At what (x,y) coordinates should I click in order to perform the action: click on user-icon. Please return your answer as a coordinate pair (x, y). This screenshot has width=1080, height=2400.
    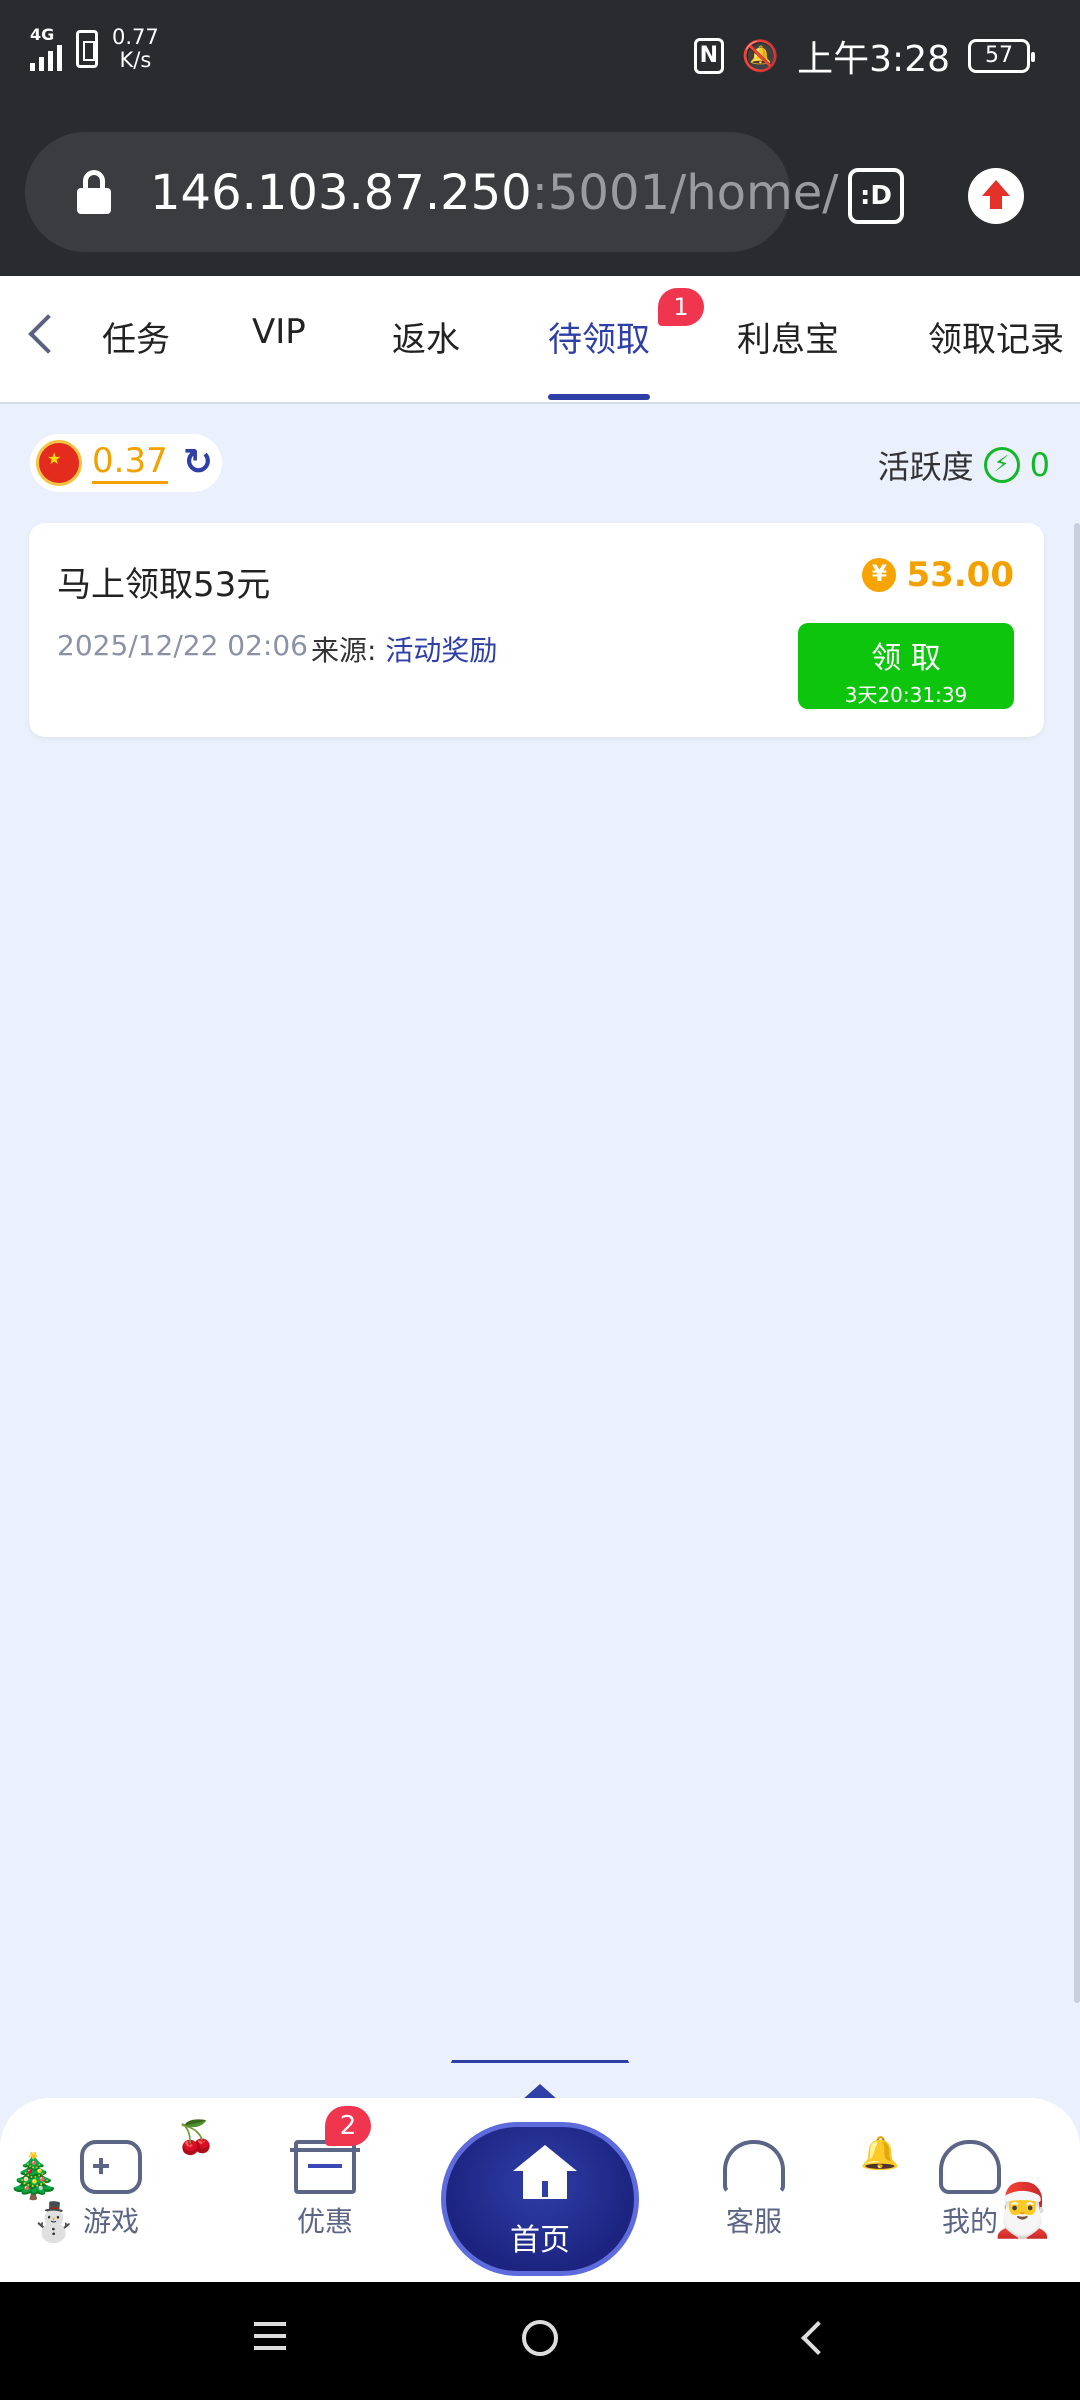
    Looking at the image, I should click on (970, 2167).